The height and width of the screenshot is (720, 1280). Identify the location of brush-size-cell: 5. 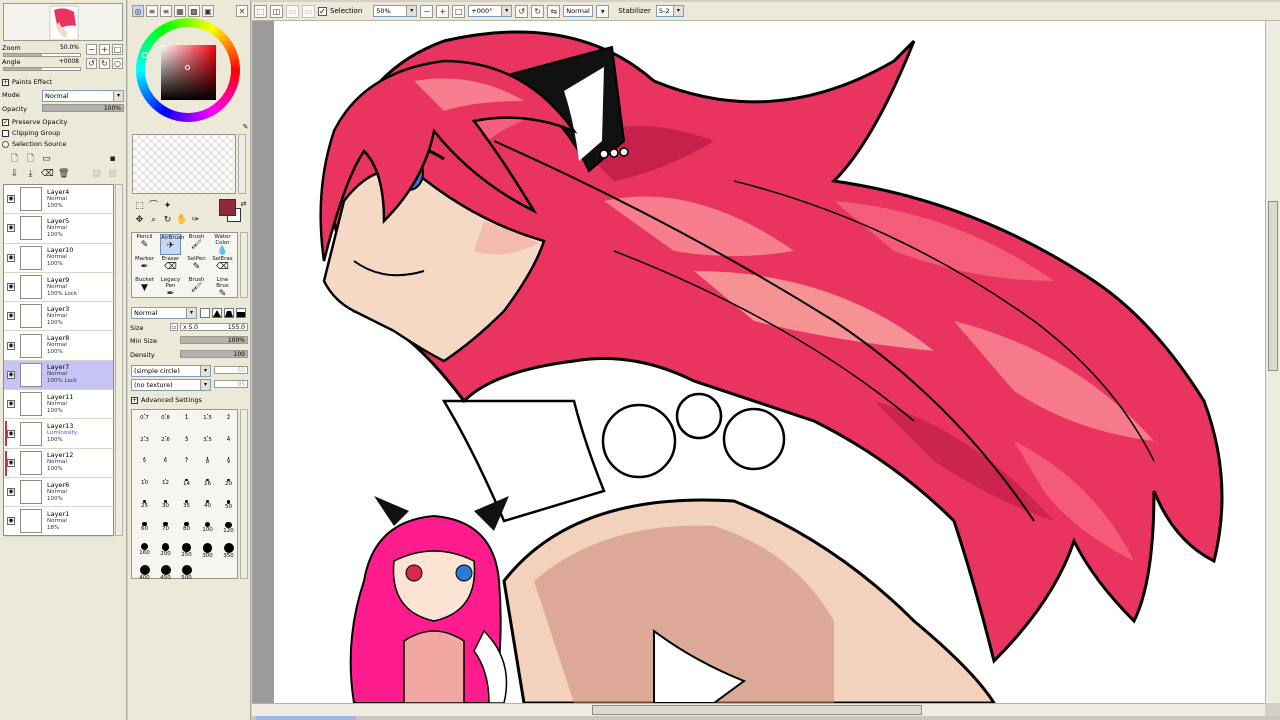
(144, 464).